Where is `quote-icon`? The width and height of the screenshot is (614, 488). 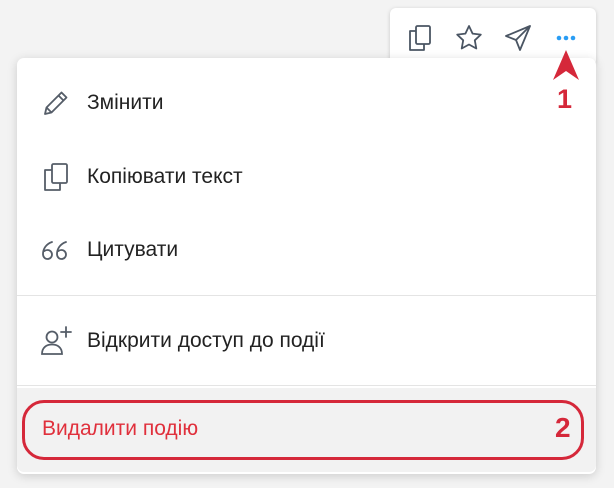
quote-icon is located at coordinates (56, 250).